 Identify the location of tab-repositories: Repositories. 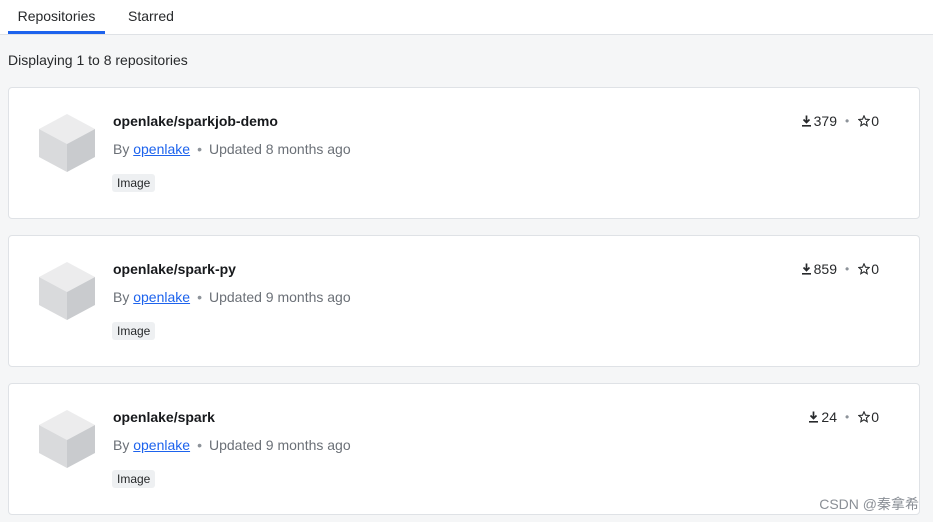
(56, 17).